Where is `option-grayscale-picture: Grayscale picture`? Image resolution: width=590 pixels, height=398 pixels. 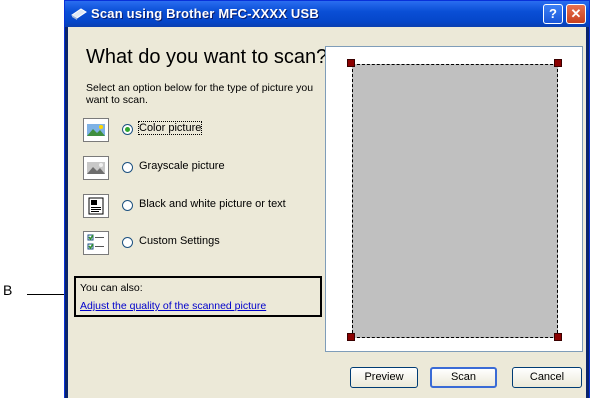
option-grayscale-picture: Grayscale picture is located at coordinates (183, 168).